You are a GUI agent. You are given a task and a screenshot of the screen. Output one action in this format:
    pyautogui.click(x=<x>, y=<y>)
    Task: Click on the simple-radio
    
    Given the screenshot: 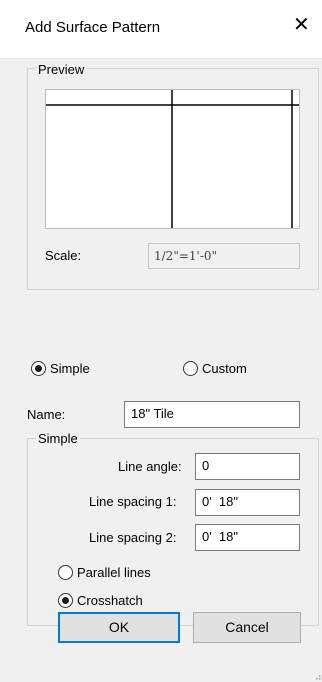 What is the action you would take?
    pyautogui.click(x=38, y=368)
    